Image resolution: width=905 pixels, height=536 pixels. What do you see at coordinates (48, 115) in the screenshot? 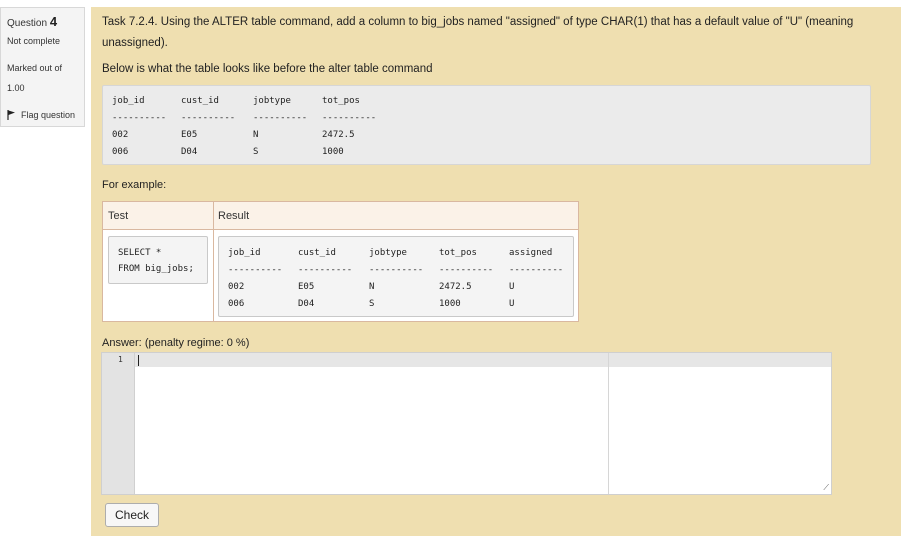
I see `flag-question-label: Flag question` at bounding box center [48, 115].